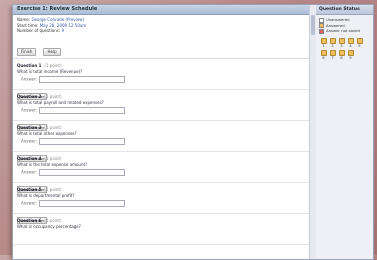  I want to click on name-label: Name:, so click(24, 19).